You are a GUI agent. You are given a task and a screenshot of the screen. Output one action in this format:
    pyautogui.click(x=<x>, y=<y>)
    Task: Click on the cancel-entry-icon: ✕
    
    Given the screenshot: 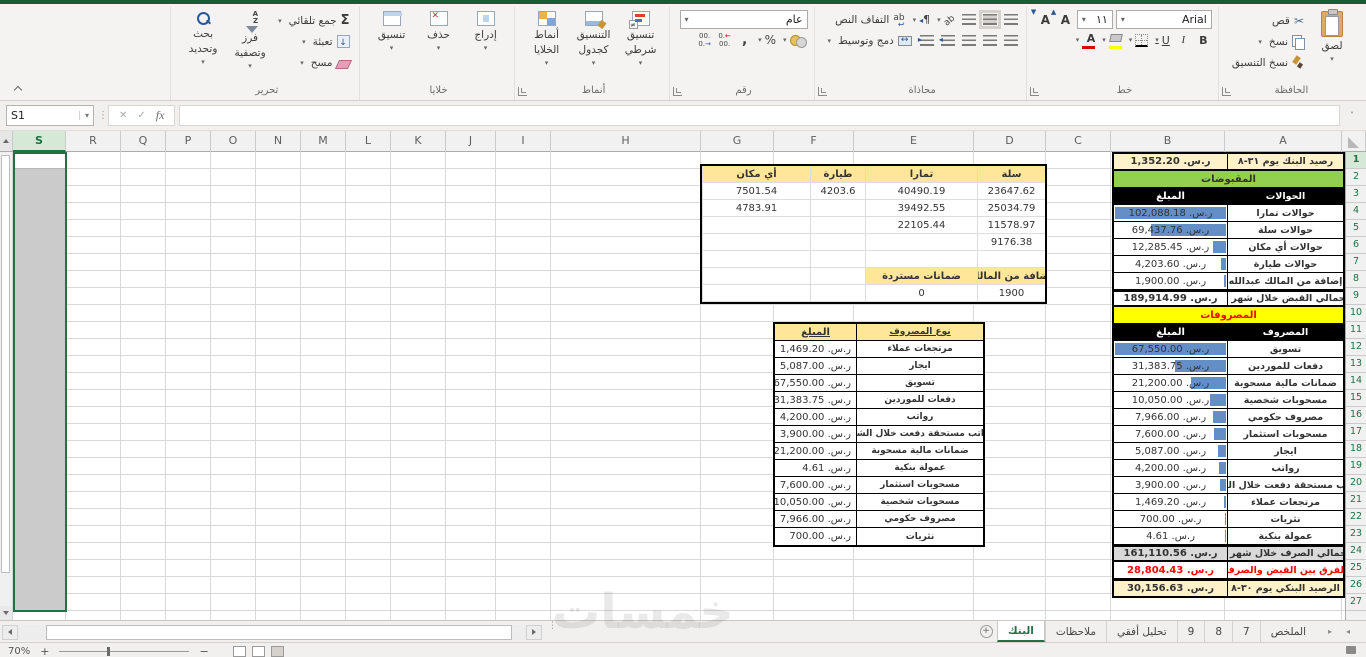 What is the action you would take?
    pyautogui.click(x=123, y=115)
    